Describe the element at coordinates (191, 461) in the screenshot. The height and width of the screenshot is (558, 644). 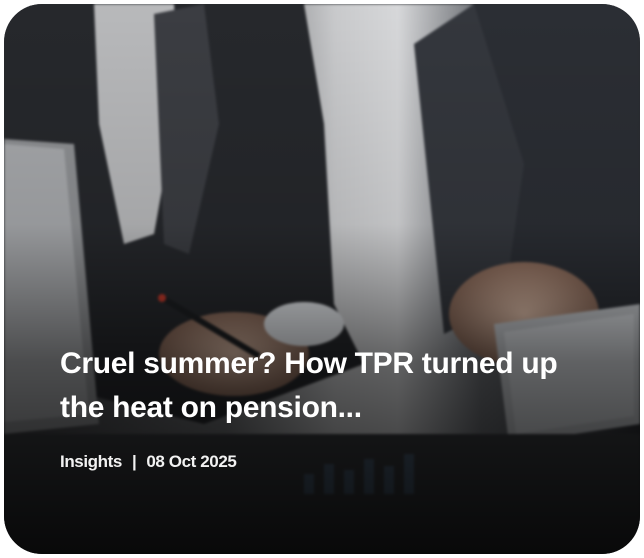
I see `article-date: 08 Oct 2025` at that location.